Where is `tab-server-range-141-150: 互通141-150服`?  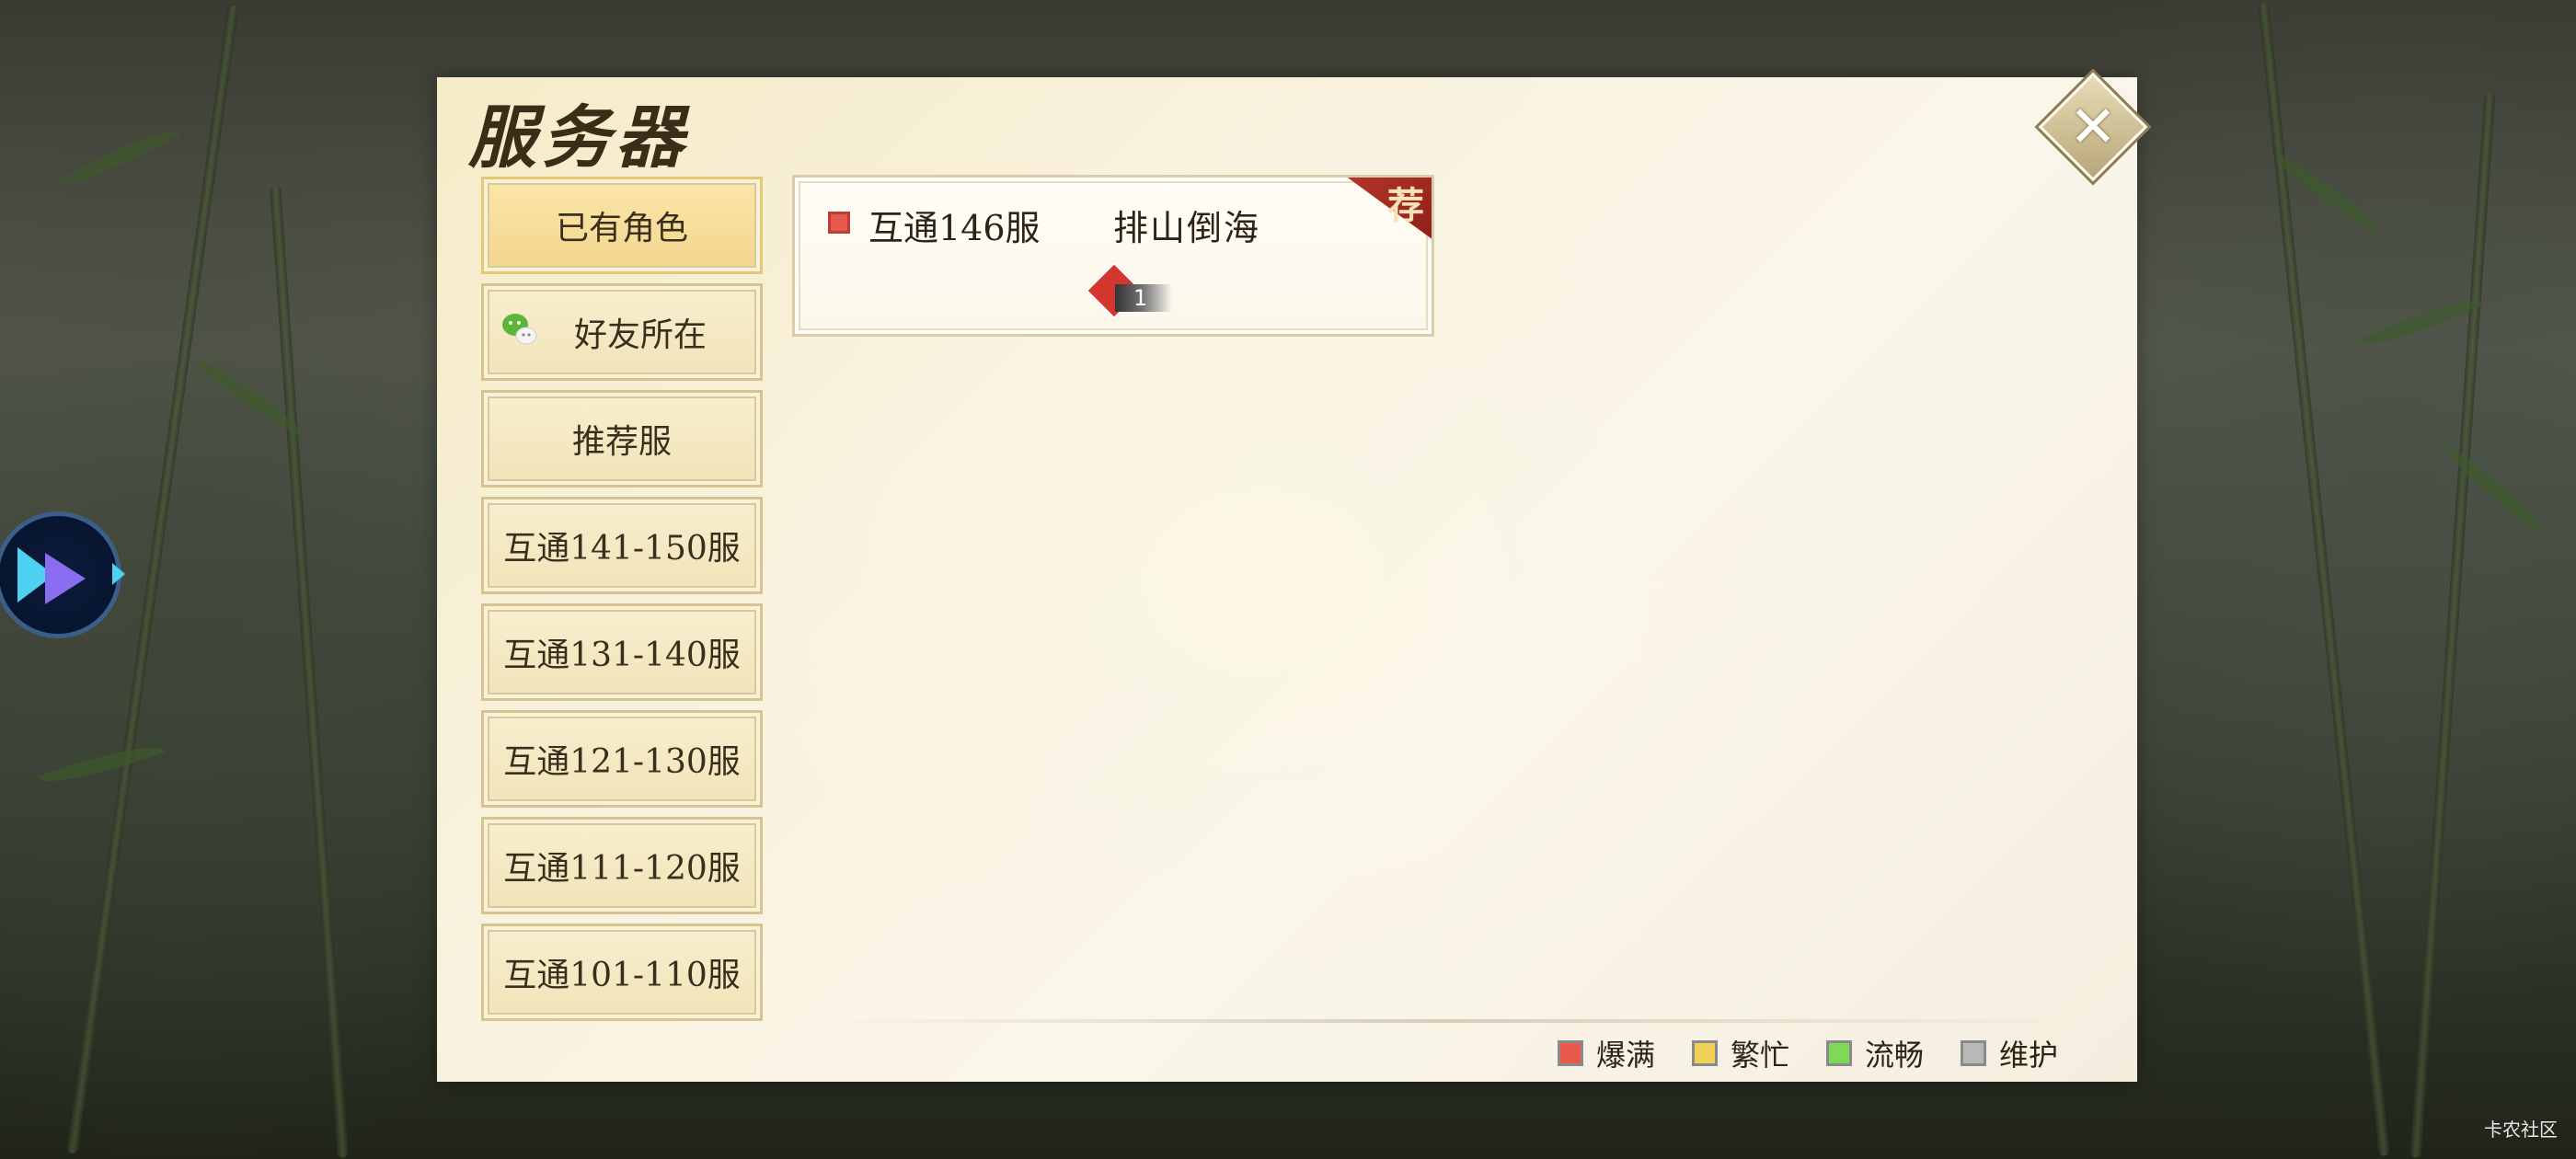
tab-server-range-141-150: 互通141-150服 is located at coordinates (622, 545).